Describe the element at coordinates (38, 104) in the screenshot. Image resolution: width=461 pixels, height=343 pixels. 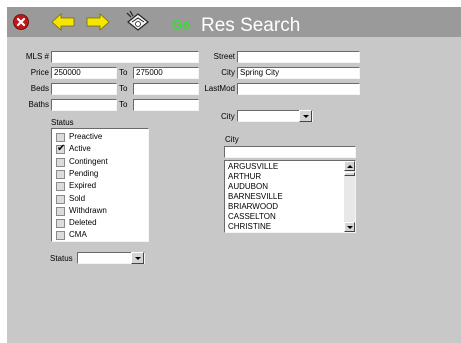
I see `baths-label: Baths` at that location.